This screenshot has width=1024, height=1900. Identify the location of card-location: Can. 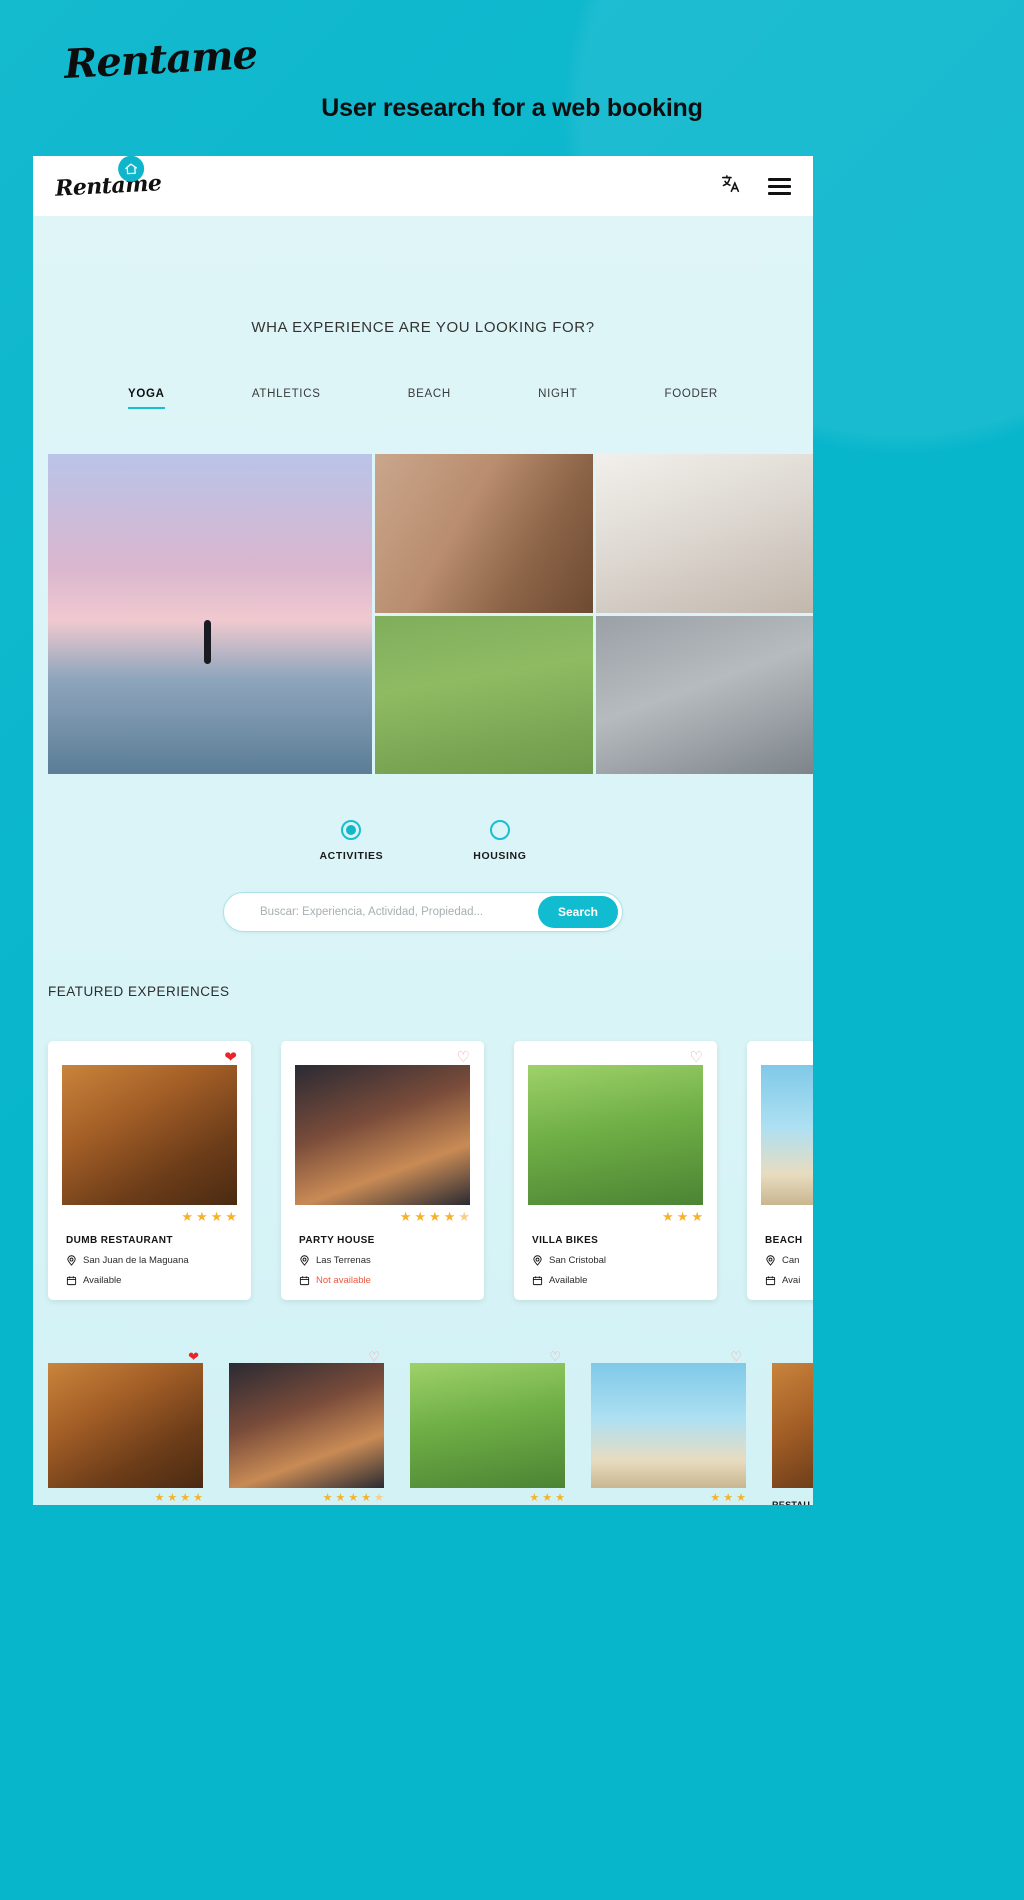
(789, 1260).